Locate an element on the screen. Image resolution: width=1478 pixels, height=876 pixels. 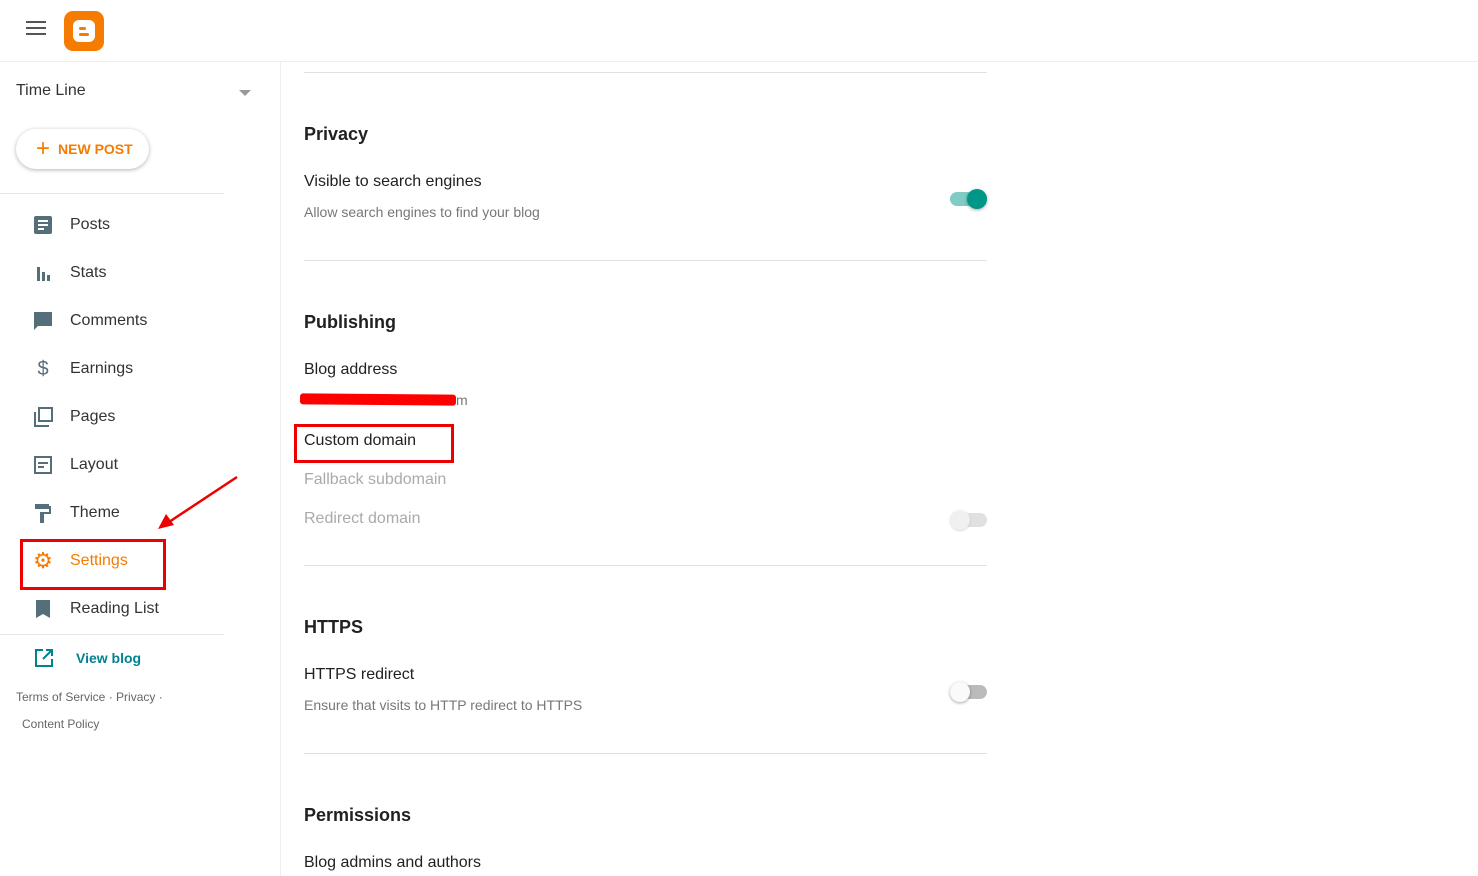
new-post-label: NEW POST is located at coordinates (95, 149).